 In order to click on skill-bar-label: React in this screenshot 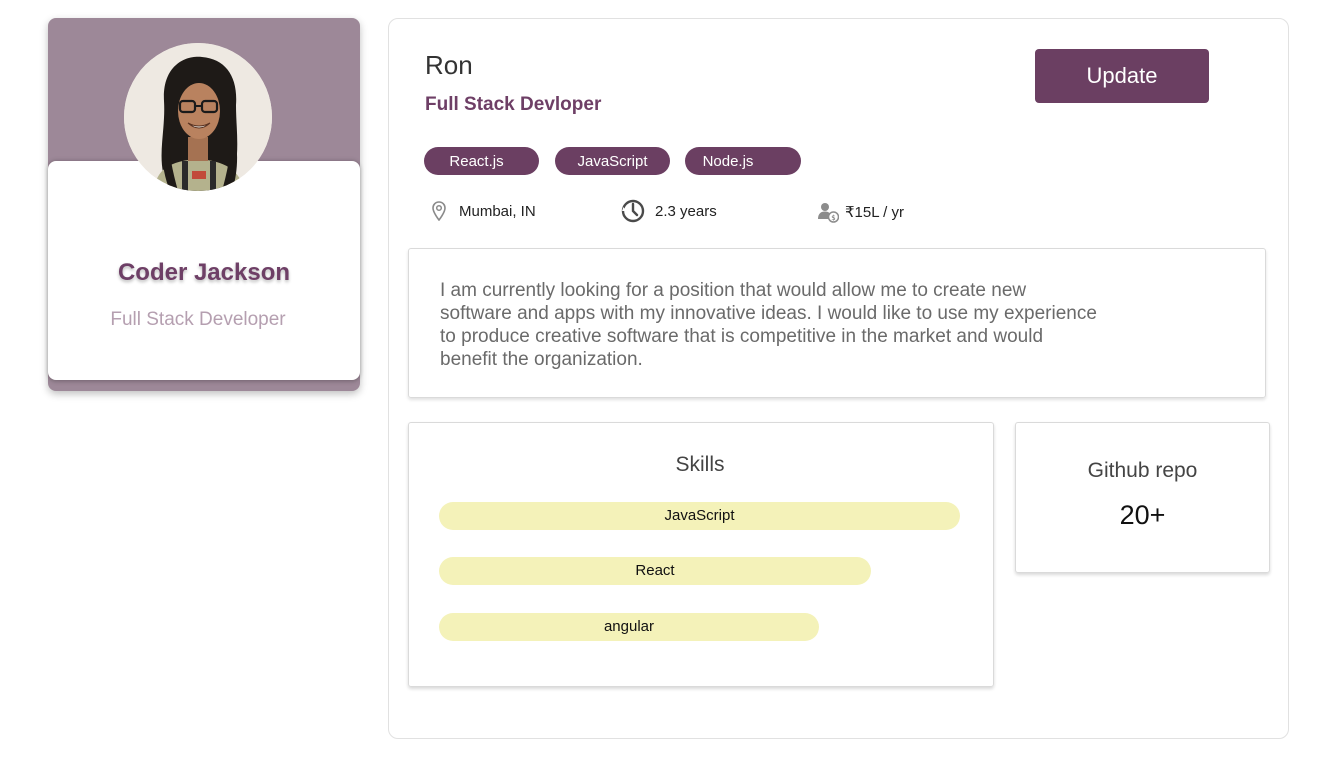, I will do `click(655, 570)`.